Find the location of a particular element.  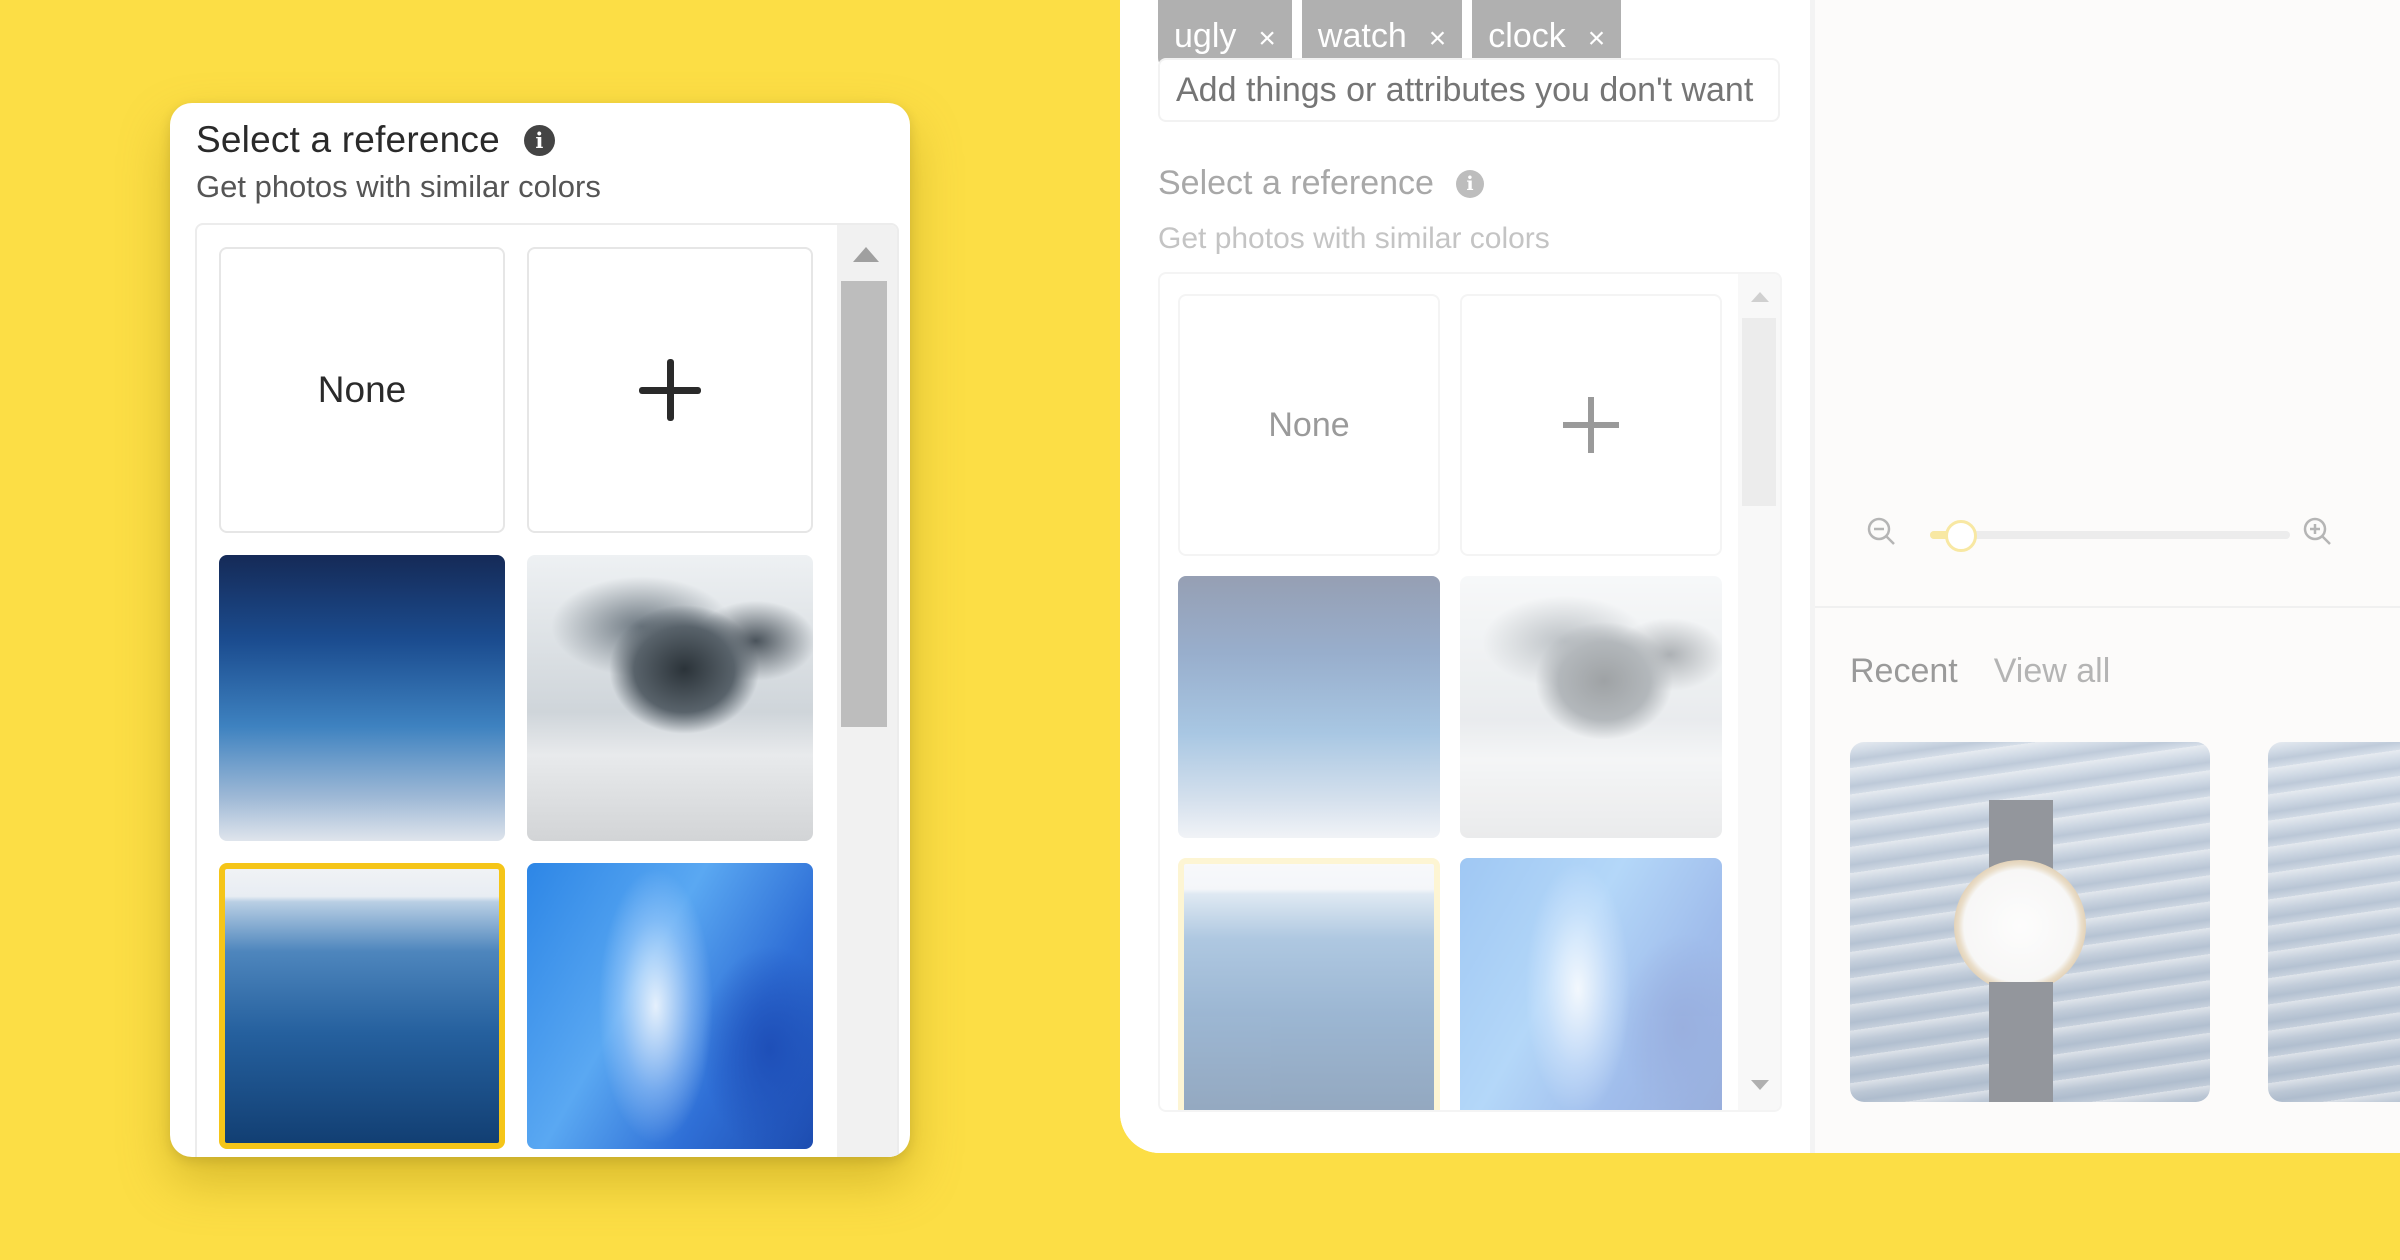

reference-heading: Select a reference i is located at coordinates (1321, 183).